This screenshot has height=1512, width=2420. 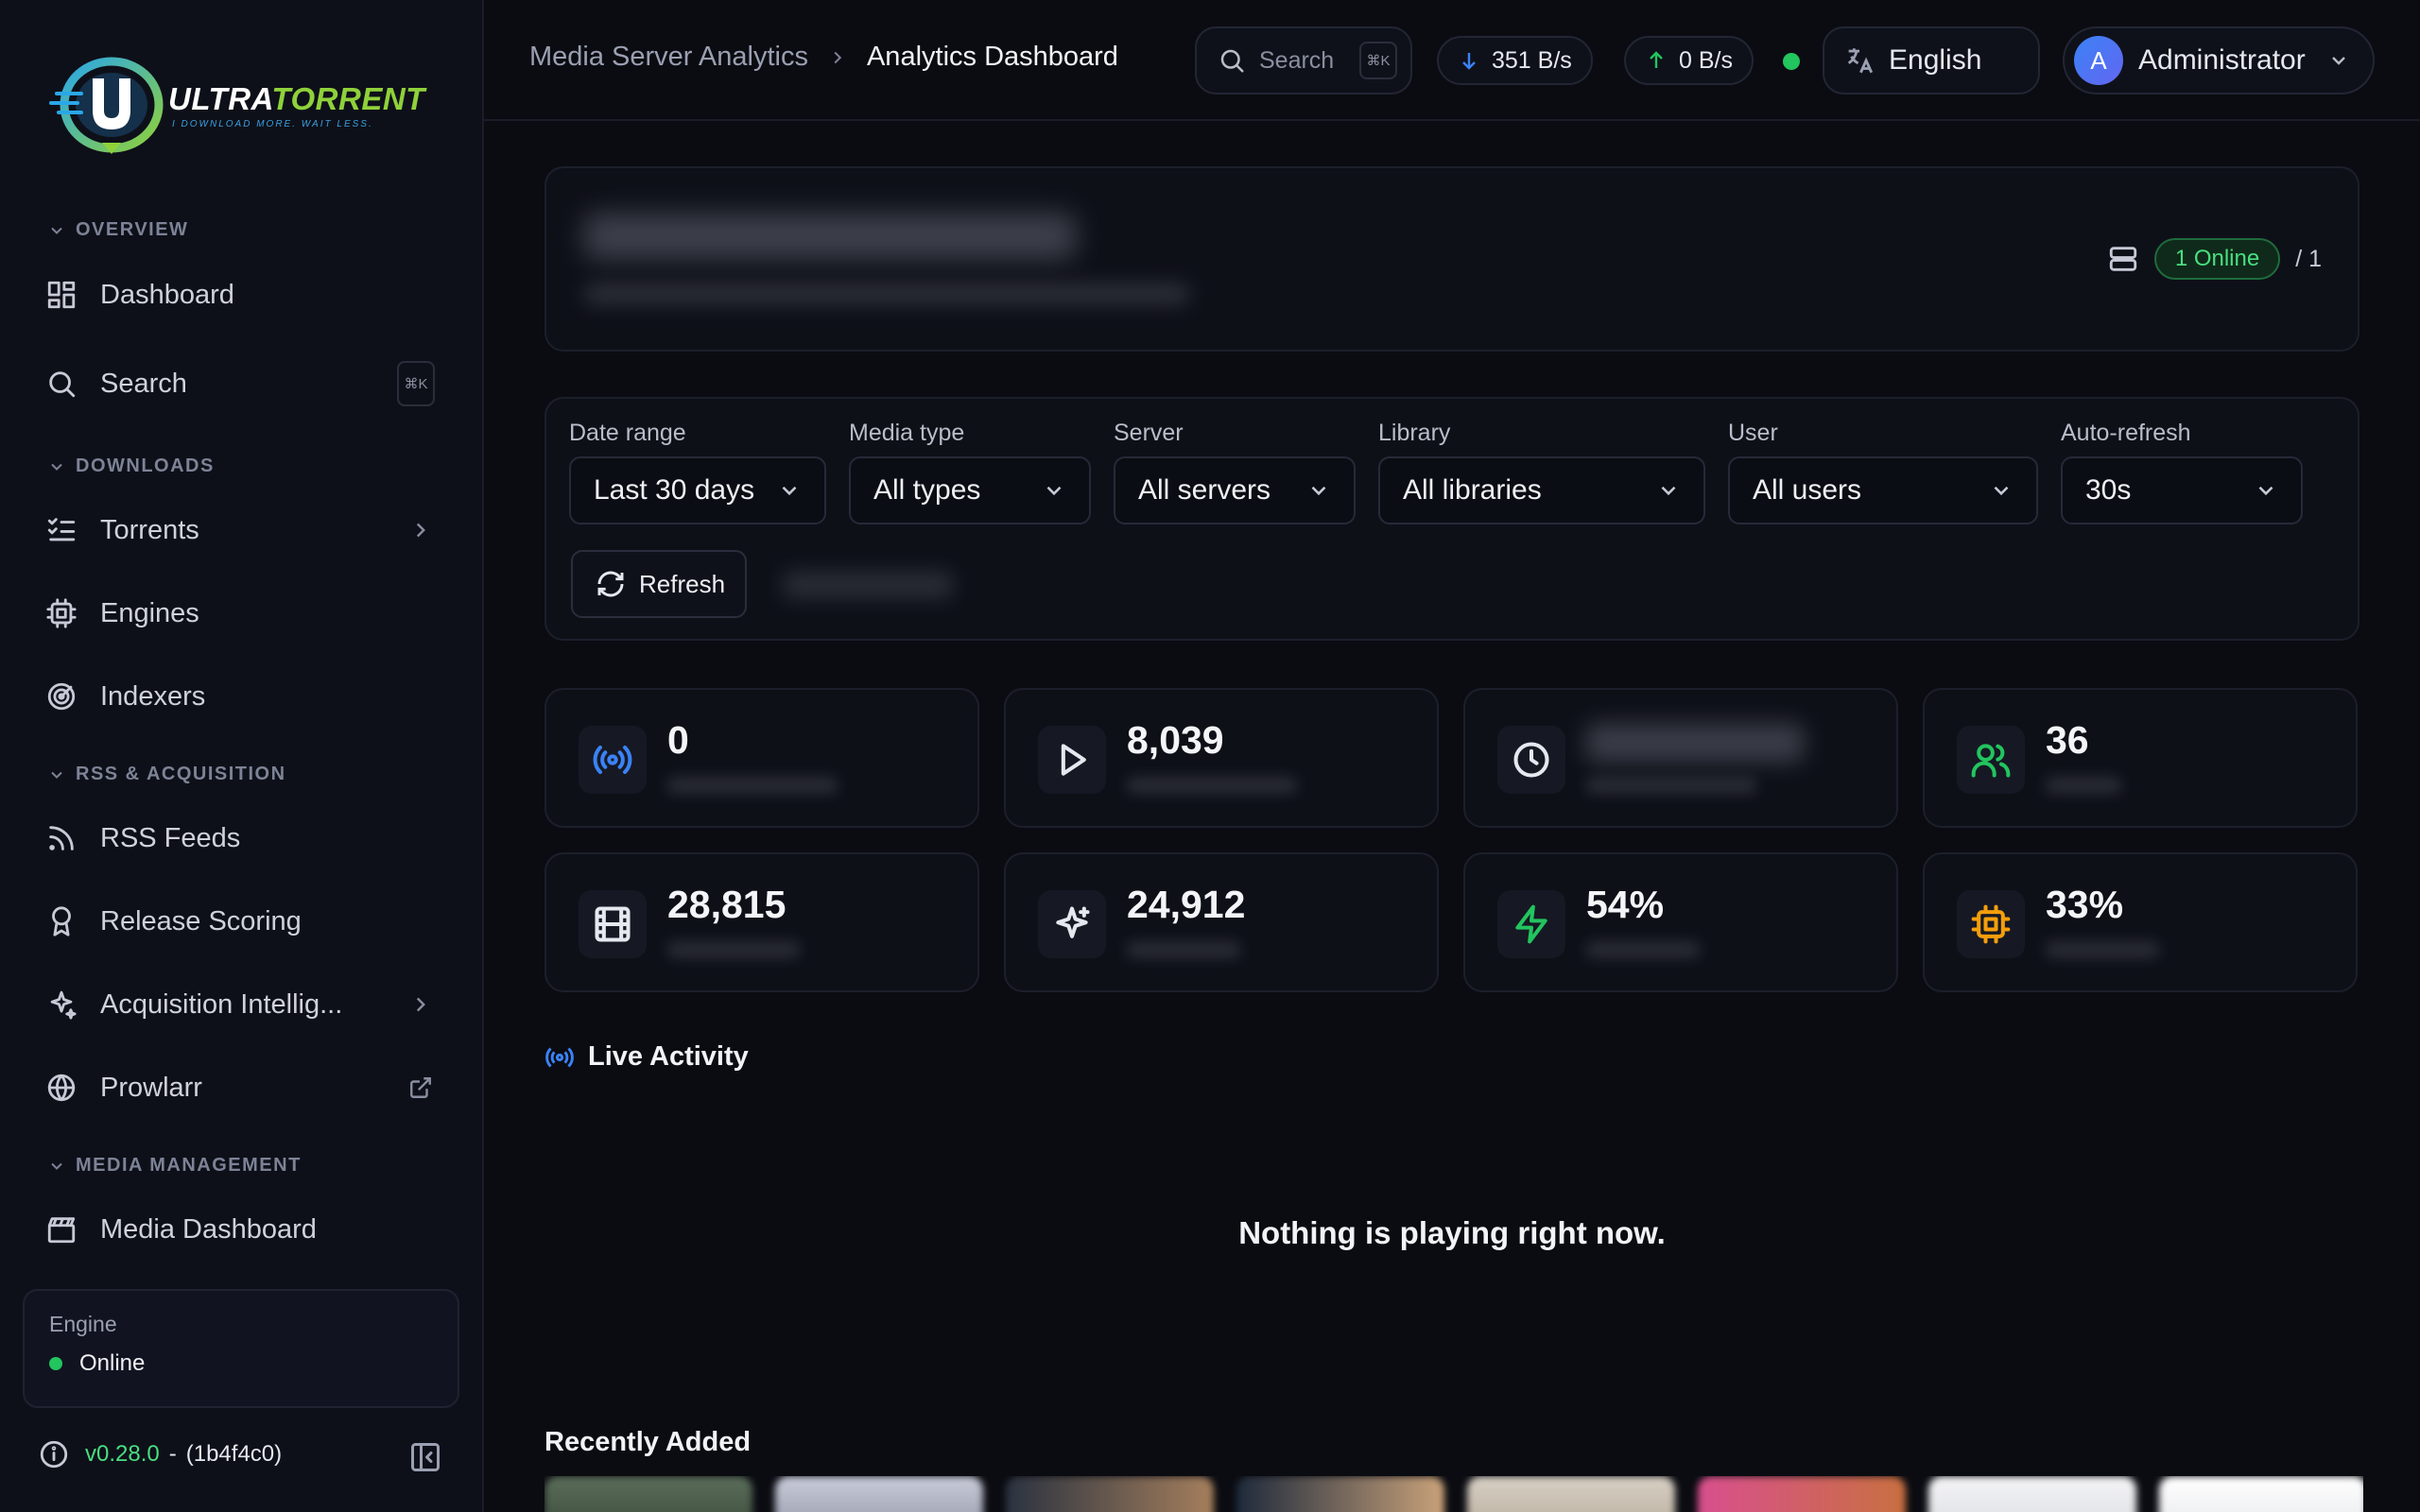 I want to click on section-title: DOWNLOADS, so click(x=145, y=465).